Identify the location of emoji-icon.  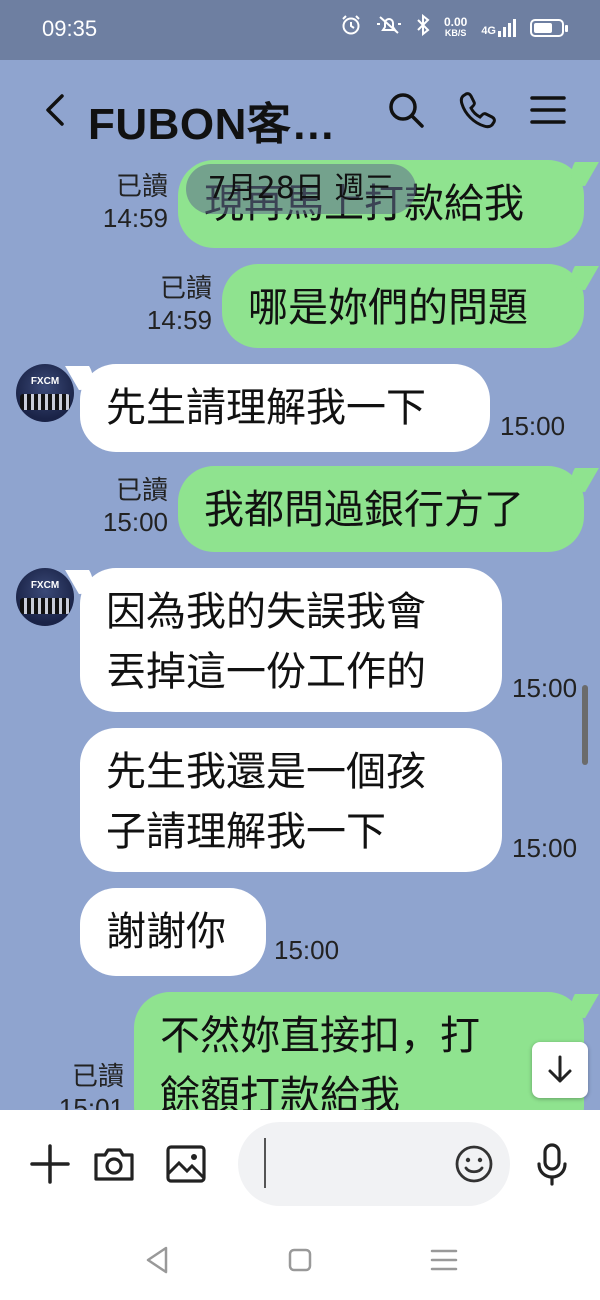
(474, 1164).